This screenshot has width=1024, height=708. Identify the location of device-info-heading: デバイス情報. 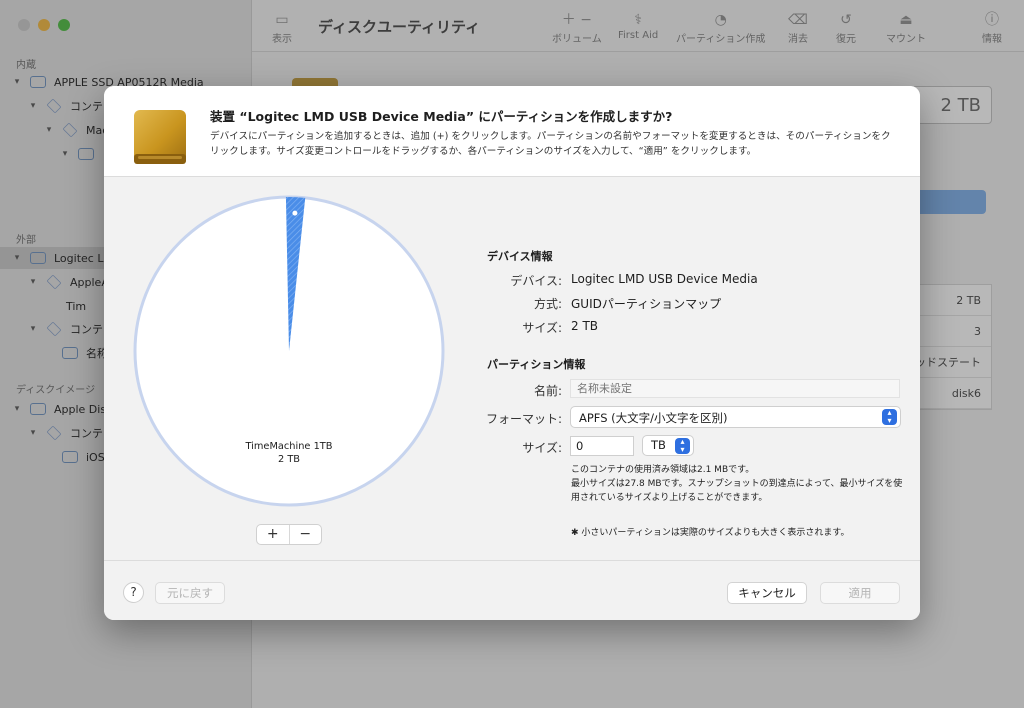
(520, 256).